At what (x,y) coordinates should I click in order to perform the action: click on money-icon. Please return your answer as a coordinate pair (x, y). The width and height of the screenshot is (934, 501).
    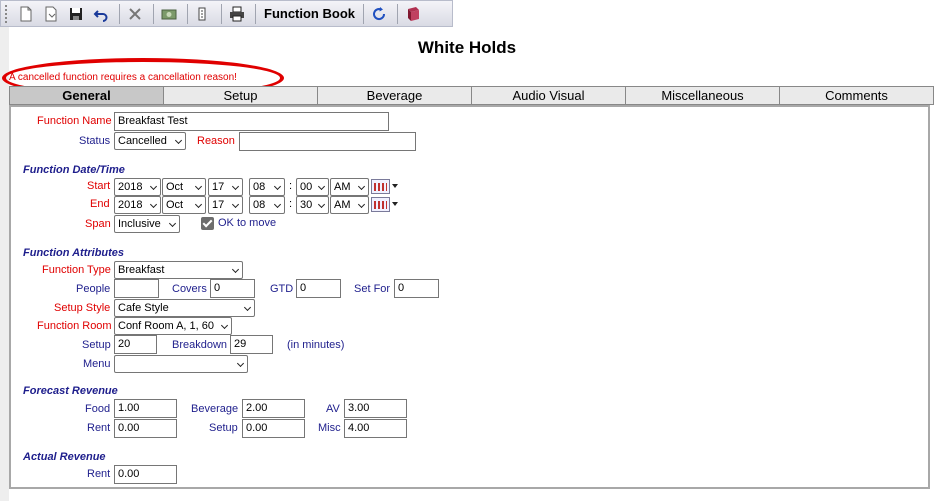
    Looking at the image, I should click on (169, 14).